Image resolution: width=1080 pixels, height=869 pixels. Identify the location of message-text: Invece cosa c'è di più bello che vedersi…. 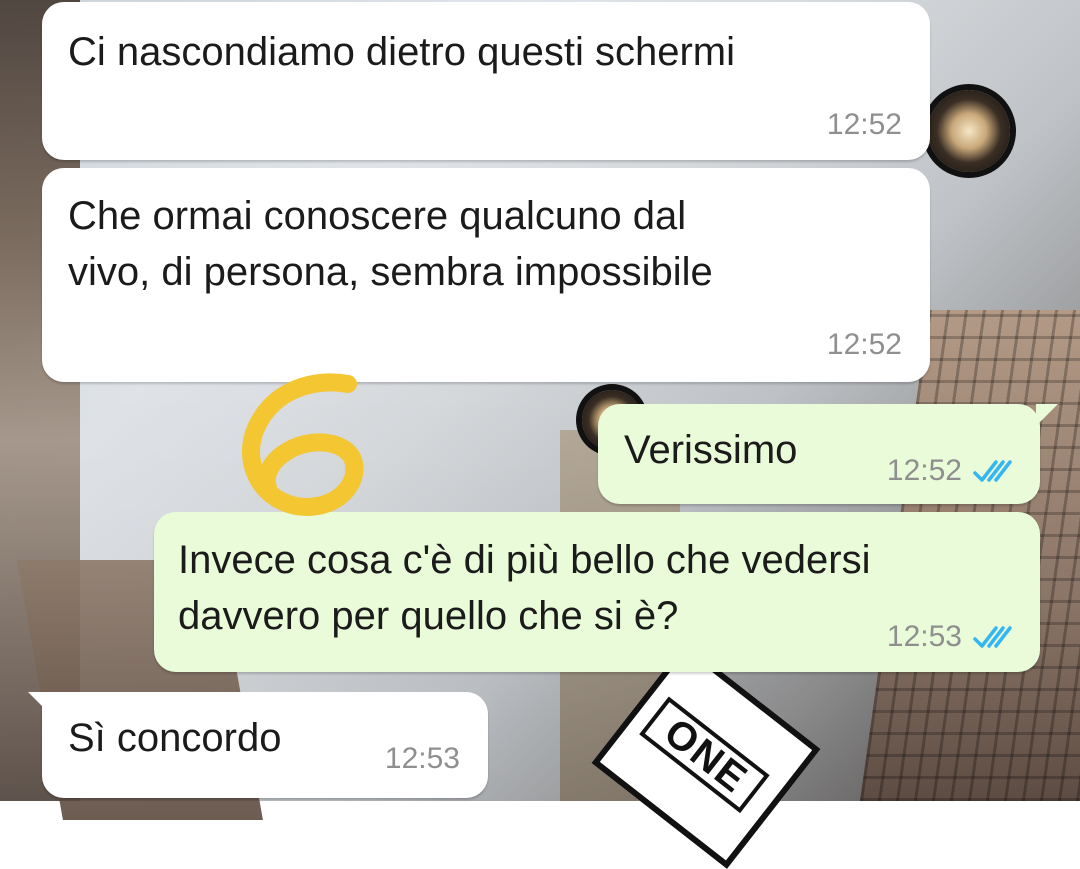
(524, 588).